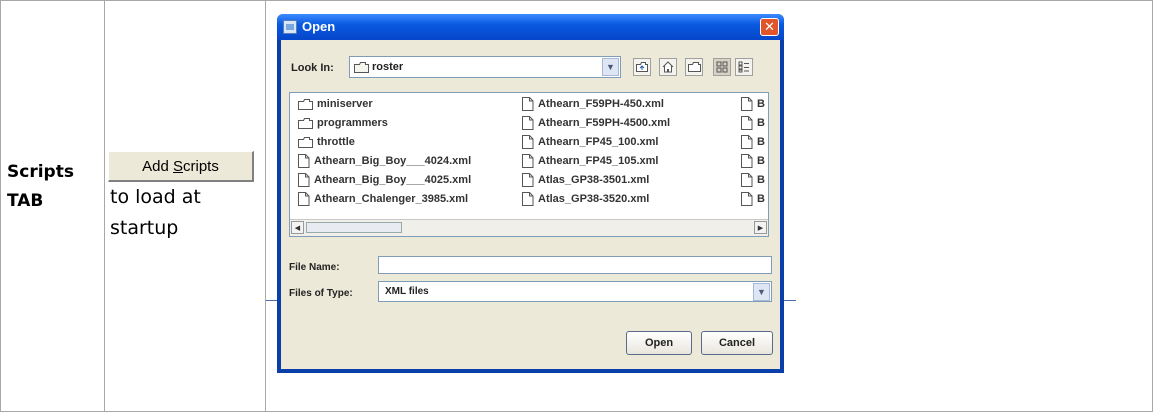 This screenshot has height=412, width=1153. What do you see at coordinates (297, 227) in the screenshot?
I see `scroll-left-icon: ◀` at bounding box center [297, 227].